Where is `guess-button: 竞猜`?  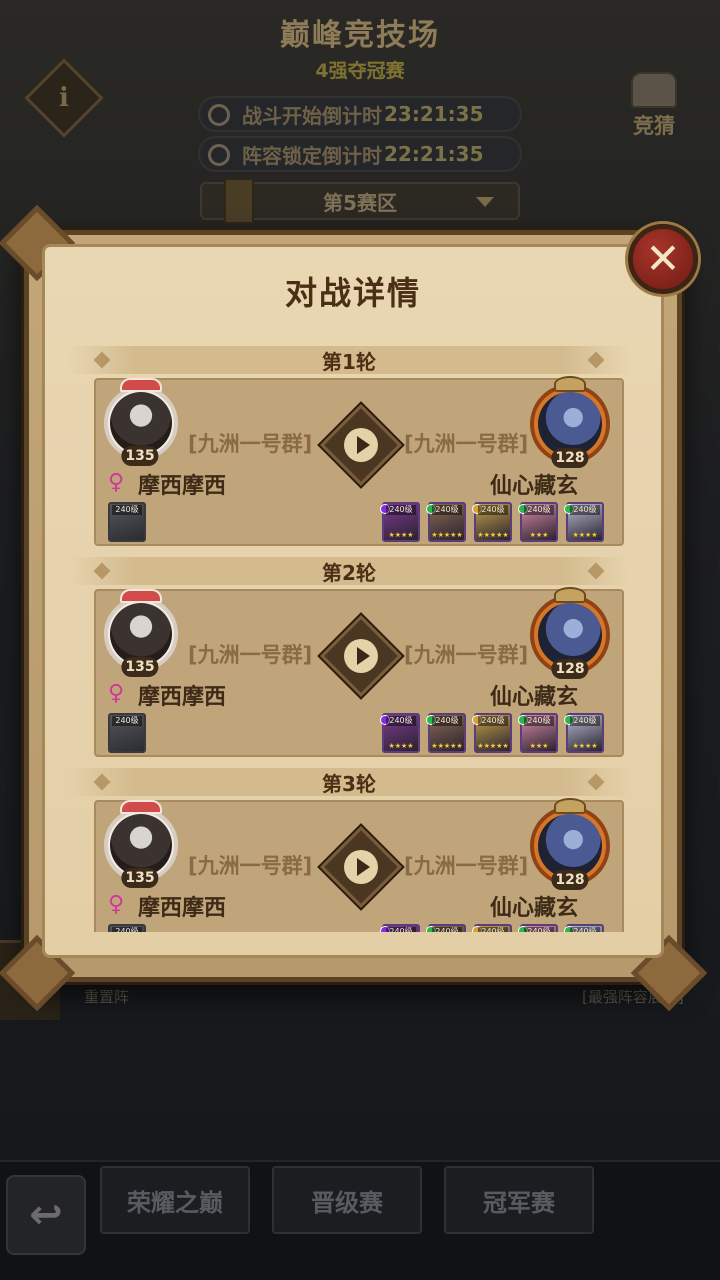
guess-button: 竞猜 is located at coordinates (654, 108).